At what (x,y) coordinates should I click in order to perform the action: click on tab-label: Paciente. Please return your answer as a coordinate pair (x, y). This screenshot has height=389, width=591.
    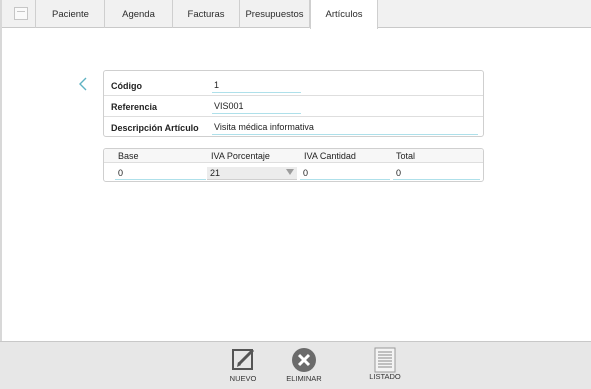
    Looking at the image, I should click on (70, 14).